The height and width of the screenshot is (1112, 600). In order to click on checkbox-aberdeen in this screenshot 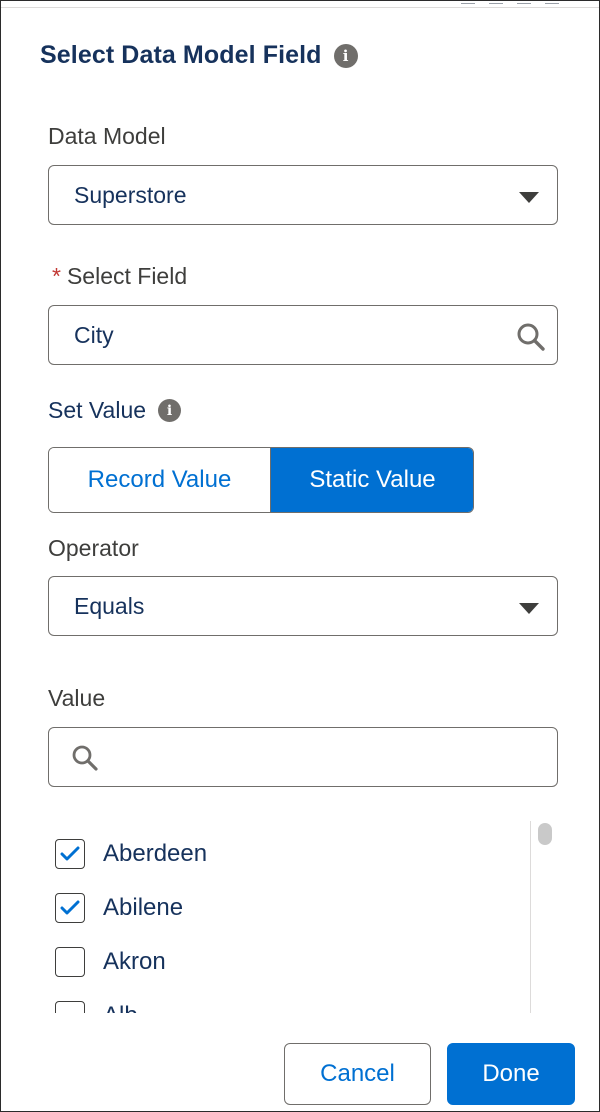, I will do `click(70, 854)`.